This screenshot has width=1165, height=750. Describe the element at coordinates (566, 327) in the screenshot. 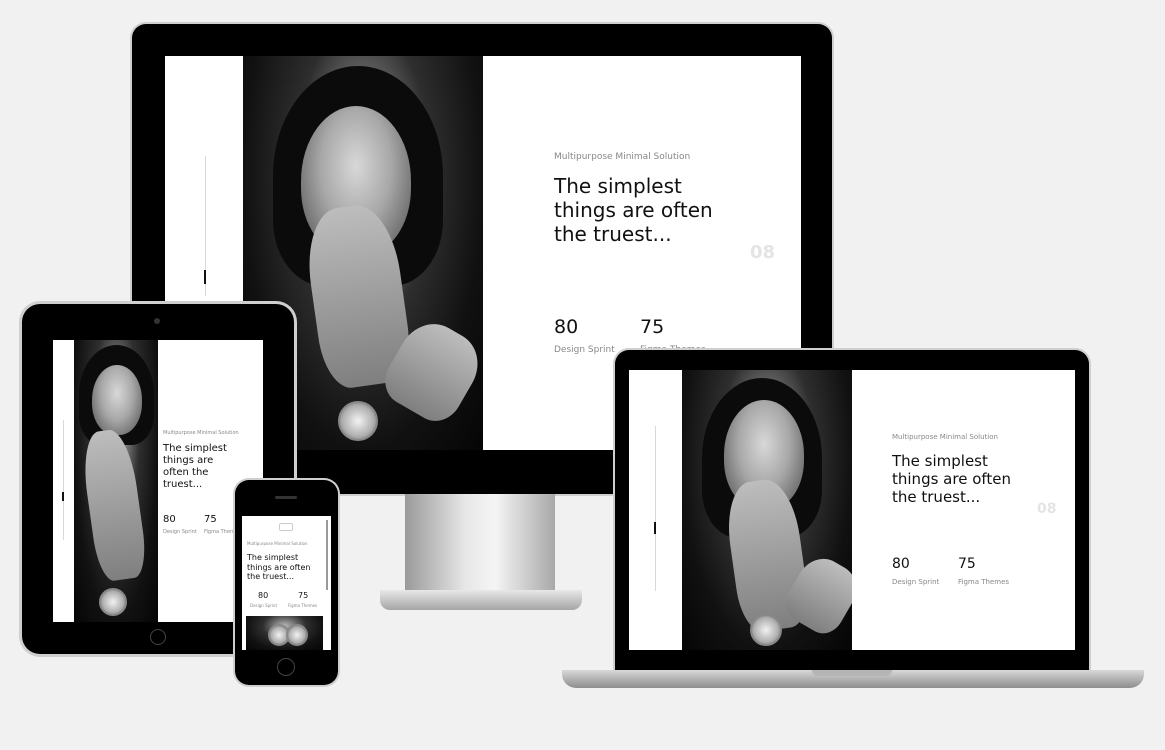

I see `stat-design-sprint-value: 80` at that location.